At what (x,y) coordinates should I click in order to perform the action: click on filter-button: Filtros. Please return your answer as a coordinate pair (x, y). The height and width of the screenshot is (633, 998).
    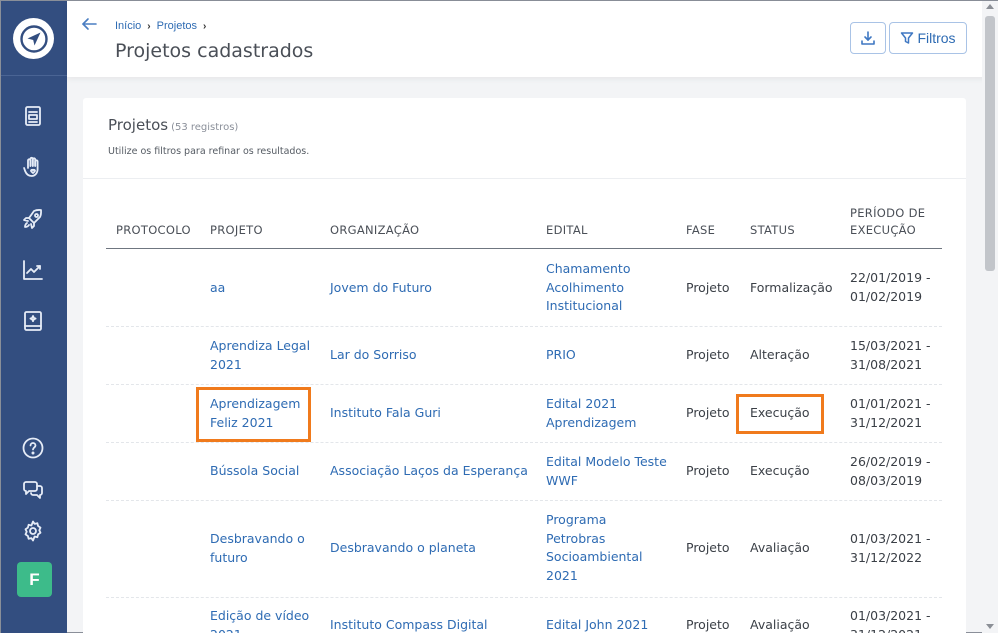
    Looking at the image, I should click on (928, 38).